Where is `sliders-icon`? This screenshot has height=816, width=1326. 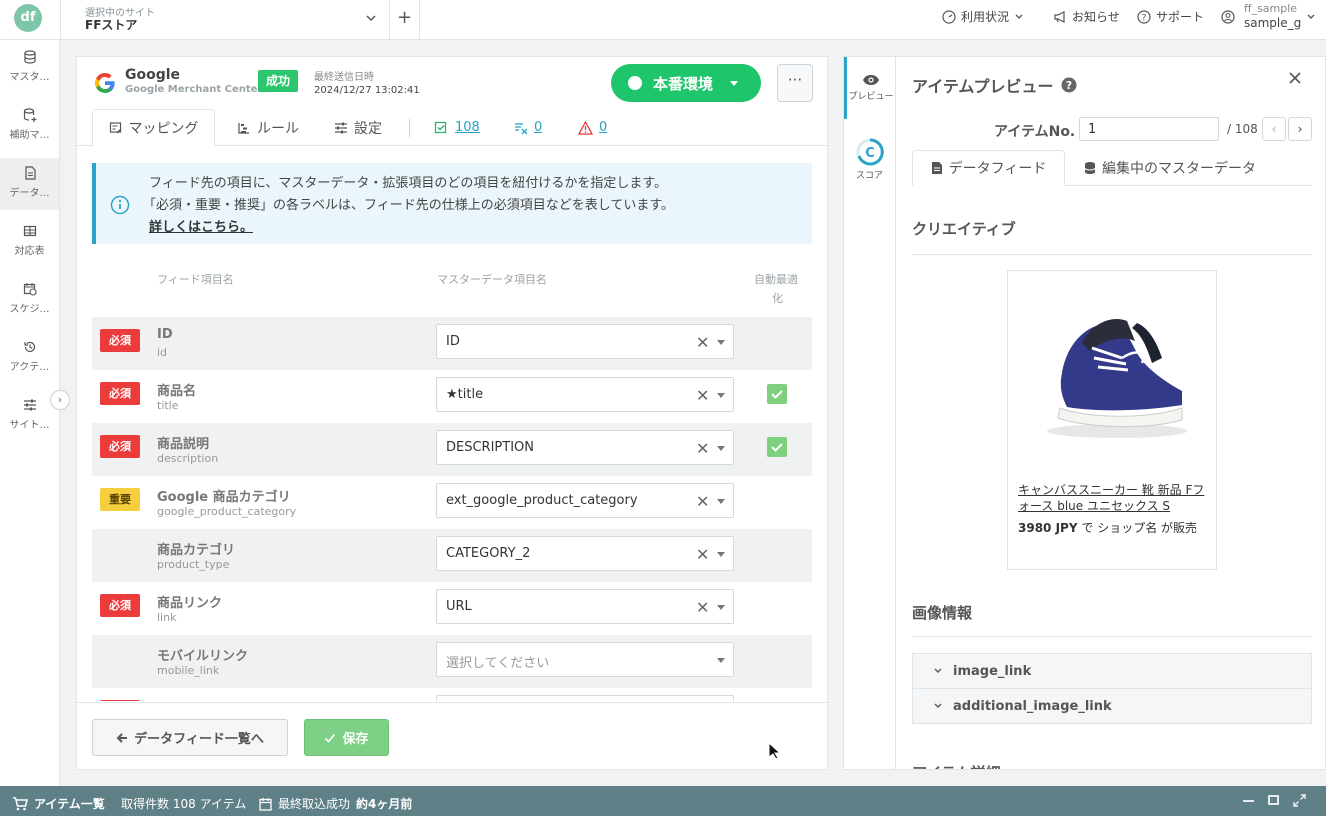 sliders-icon is located at coordinates (29, 405).